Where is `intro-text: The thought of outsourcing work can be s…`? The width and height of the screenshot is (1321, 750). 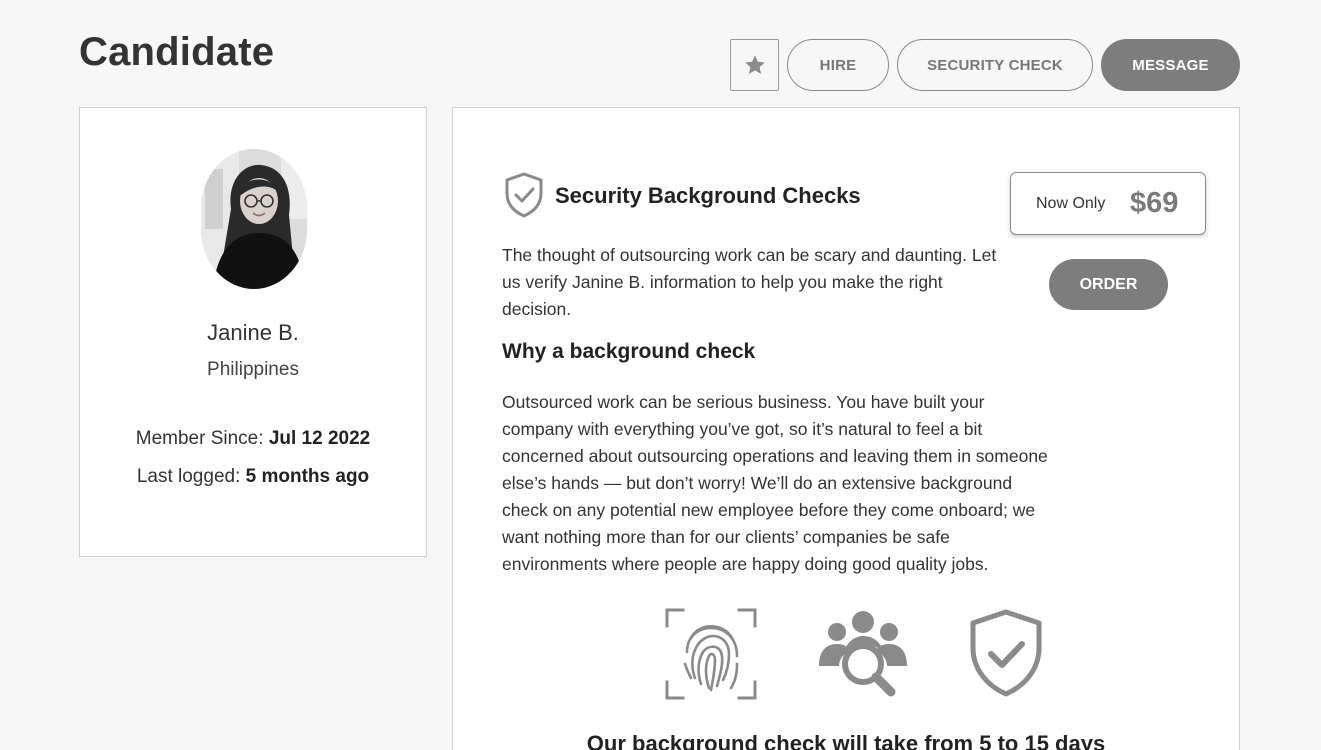 intro-text: The thought of outsourcing work can be s… is located at coordinates (749, 282).